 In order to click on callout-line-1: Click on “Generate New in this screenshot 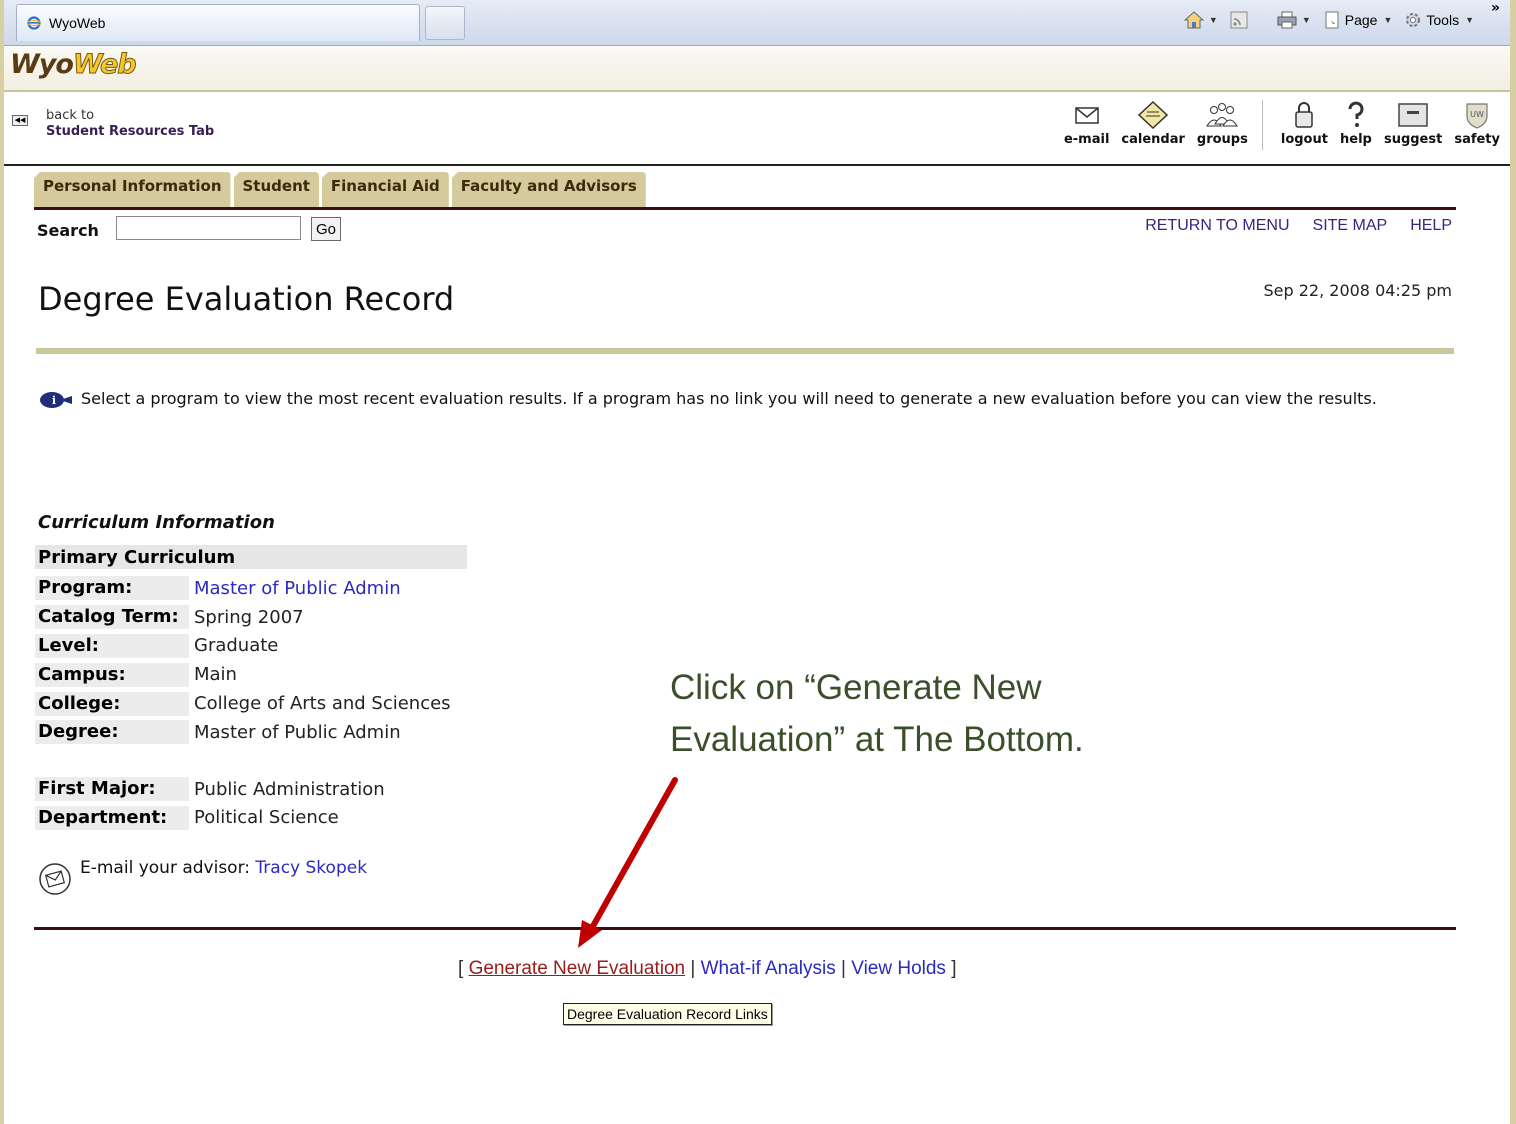, I will do `click(856, 687)`.